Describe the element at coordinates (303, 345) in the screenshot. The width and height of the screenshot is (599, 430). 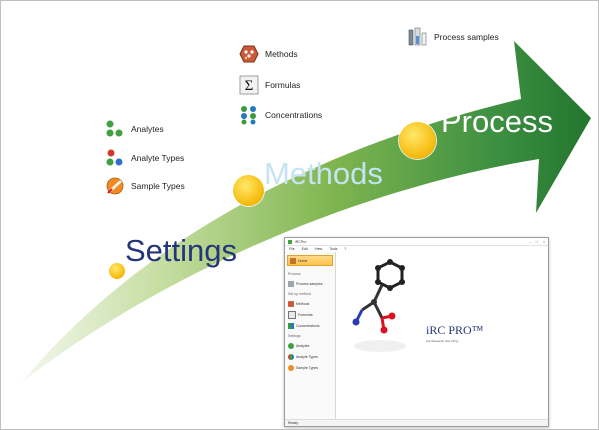
I see `sidebar-analytes-label: Analytes` at that location.